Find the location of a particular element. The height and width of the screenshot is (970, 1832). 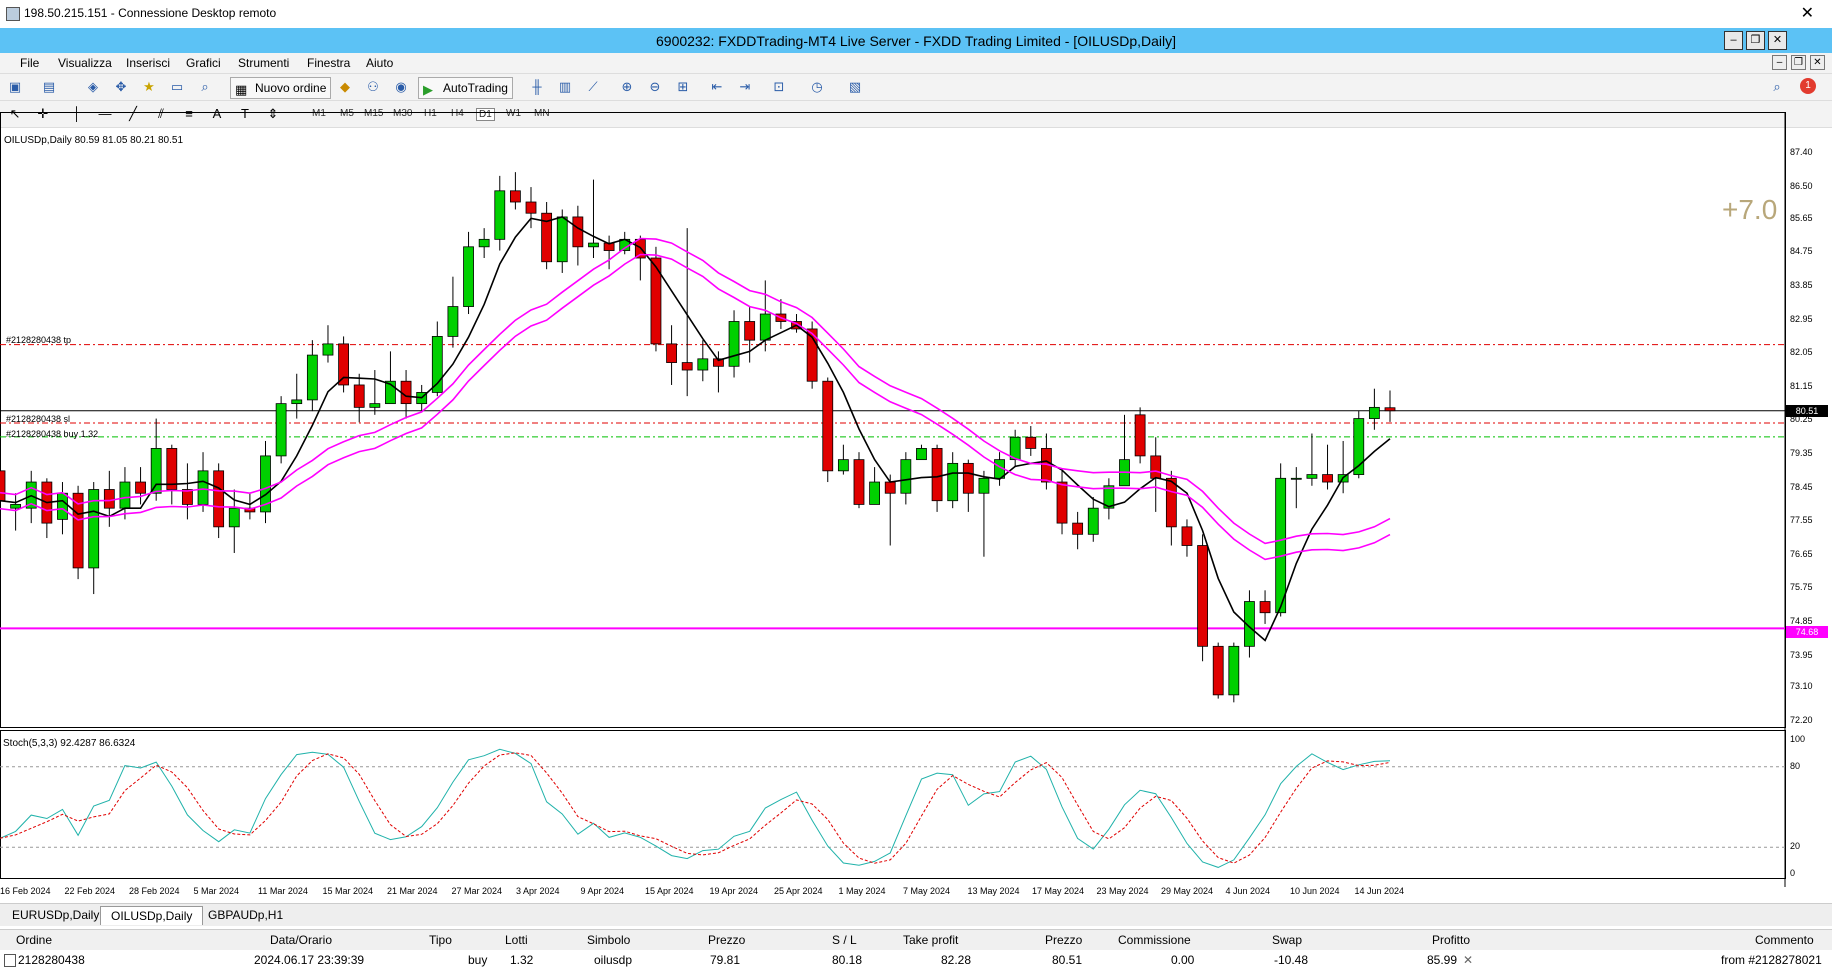

chart-shift-icon: ⇤ is located at coordinates (717, 87).